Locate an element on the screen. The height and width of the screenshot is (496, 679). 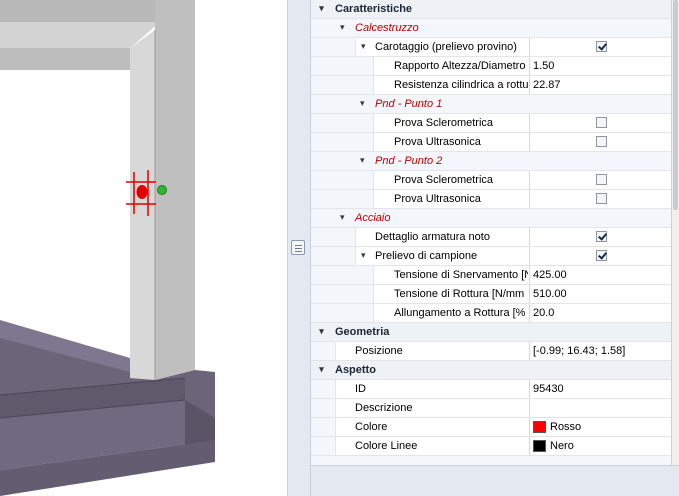
carotaggio-checkbox is located at coordinates (601, 46).